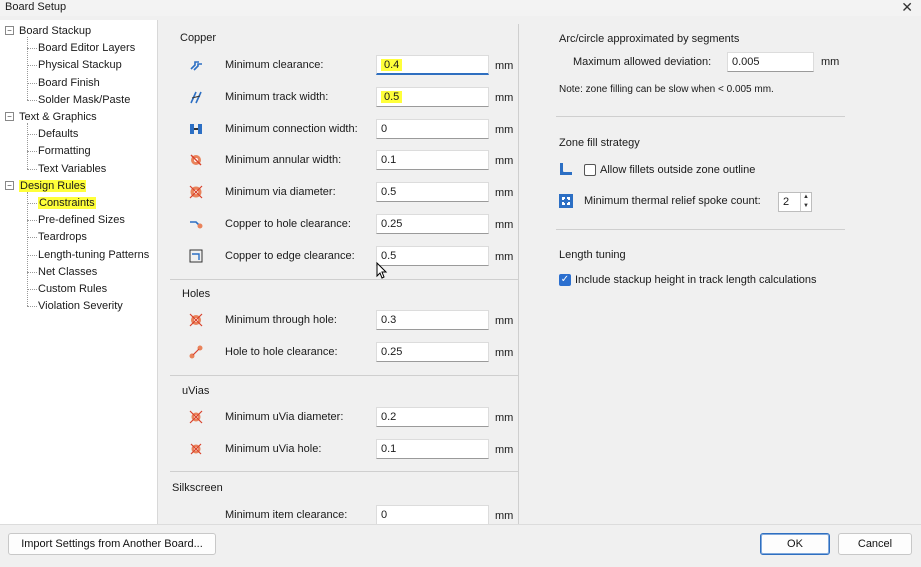  I want to click on tree-item-violation-severity: Violation Severity, so click(80, 306).